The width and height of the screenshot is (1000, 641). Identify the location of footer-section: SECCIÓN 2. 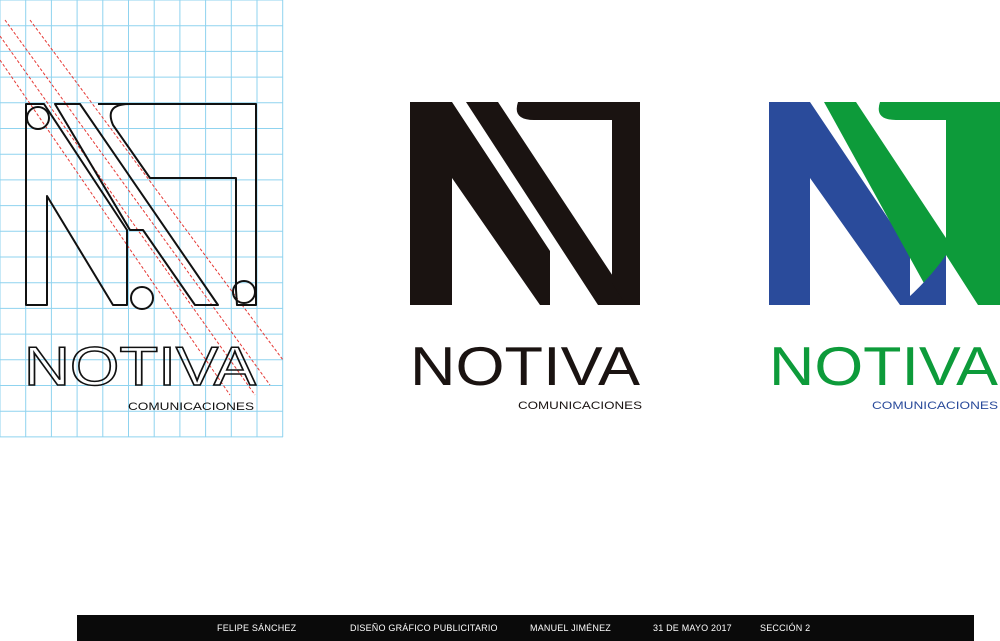
(785, 628).